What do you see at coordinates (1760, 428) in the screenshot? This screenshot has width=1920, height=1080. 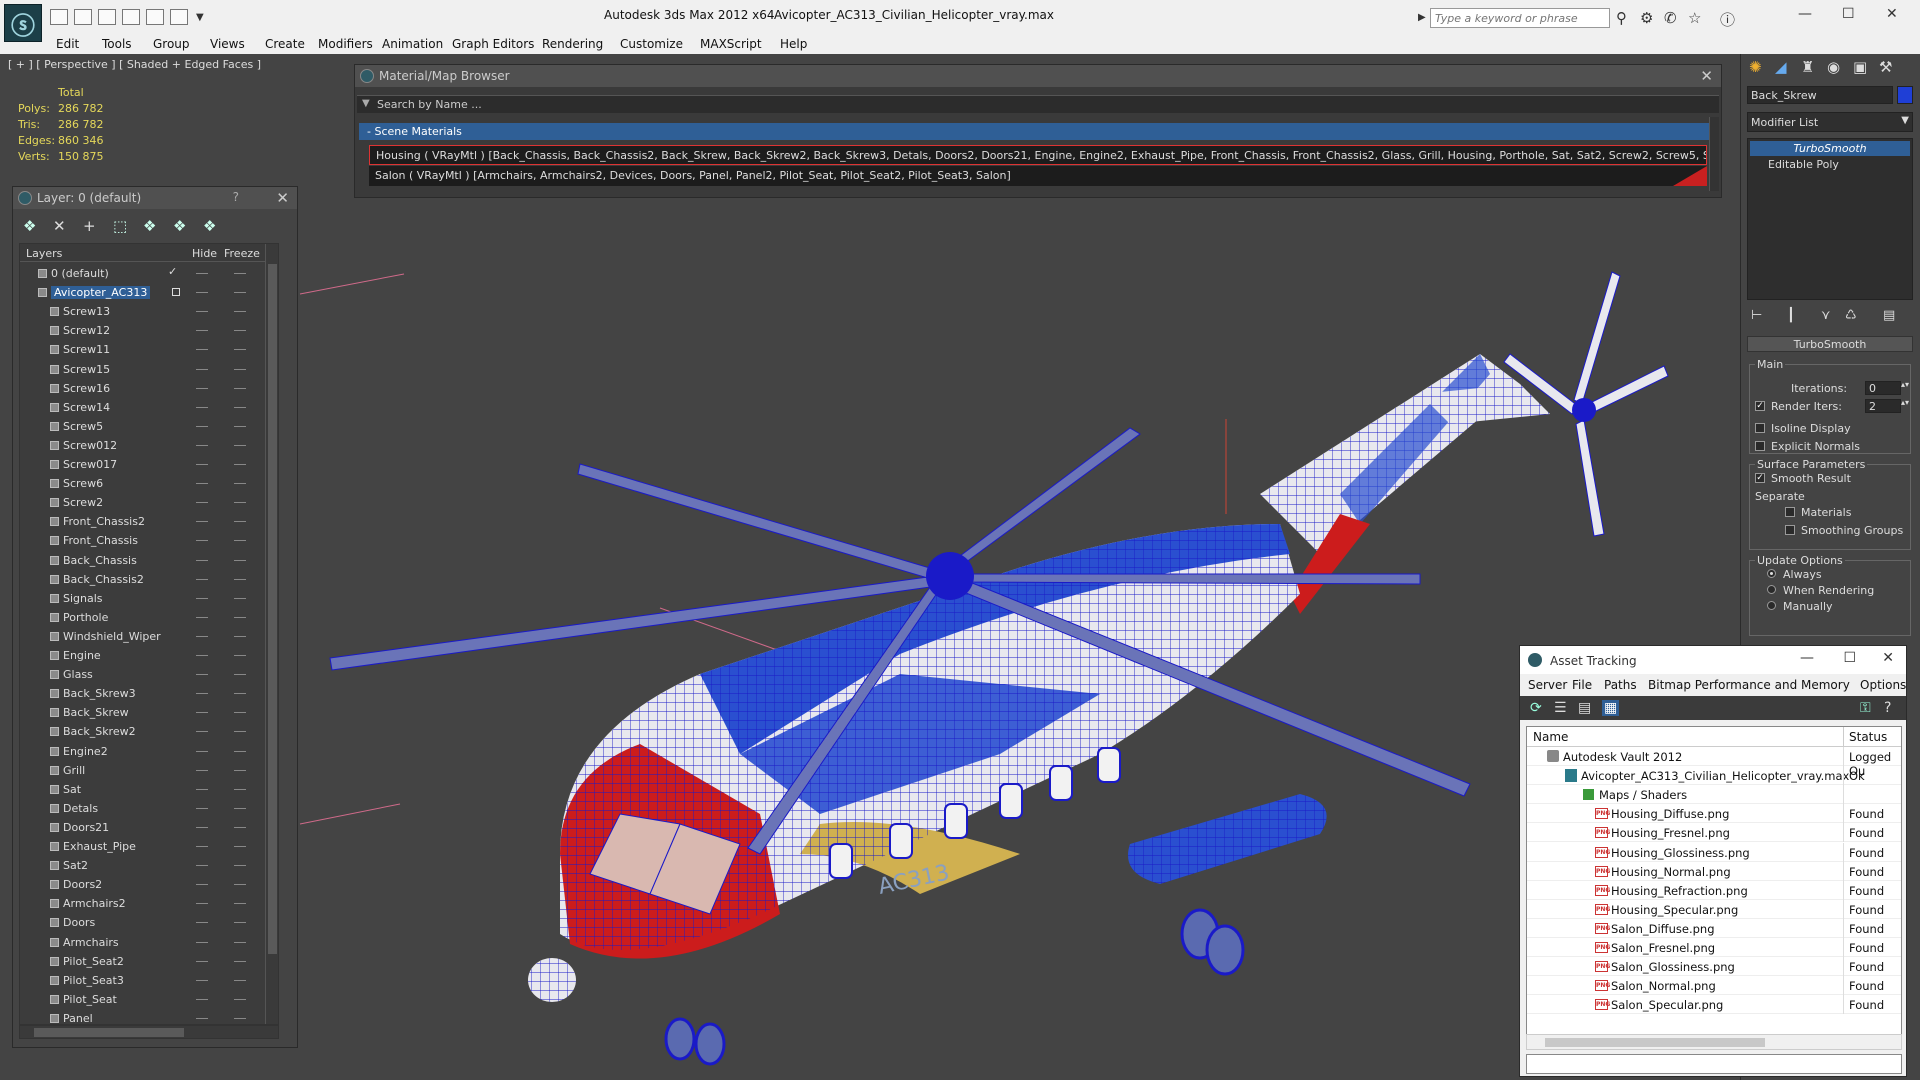 I see `isoline-checkbox` at bounding box center [1760, 428].